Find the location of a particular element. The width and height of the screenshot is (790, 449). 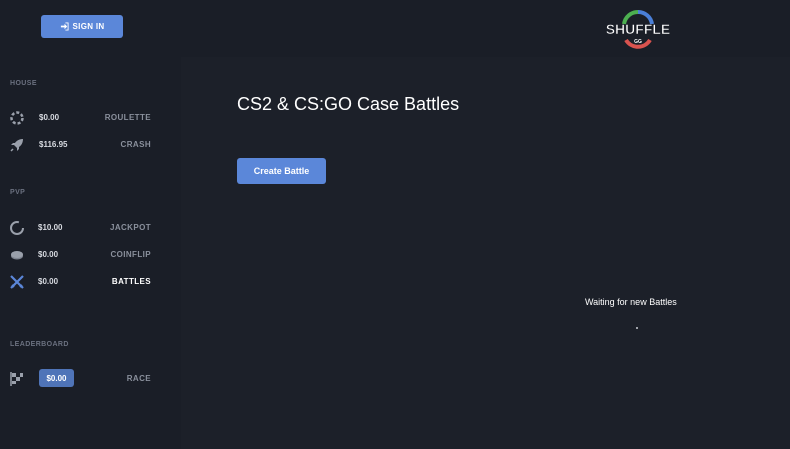

sign-in-button: SIGN IN is located at coordinates (82, 26).